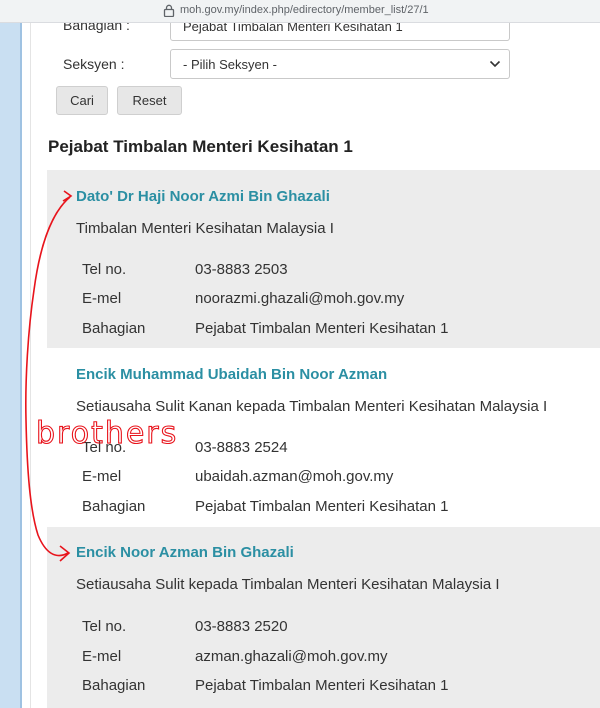  What do you see at coordinates (205, 228) in the screenshot?
I see `staff-title: Timbalan Menteri Kesihatan Malaysia I` at bounding box center [205, 228].